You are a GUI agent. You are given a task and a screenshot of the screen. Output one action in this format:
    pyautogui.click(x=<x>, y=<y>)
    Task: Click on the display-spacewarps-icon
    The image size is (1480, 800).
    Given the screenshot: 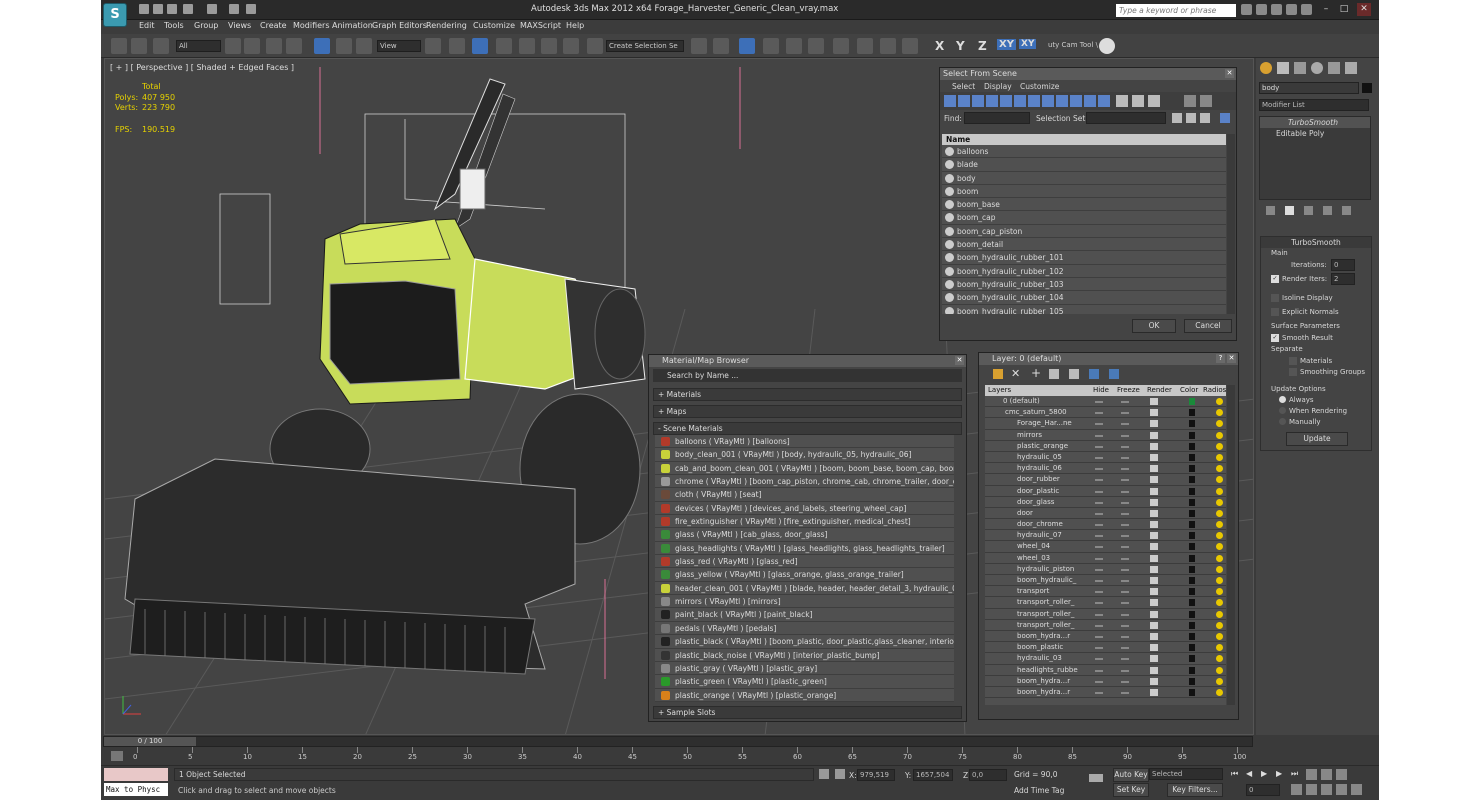 What is the action you would take?
    pyautogui.click(x=1020, y=101)
    